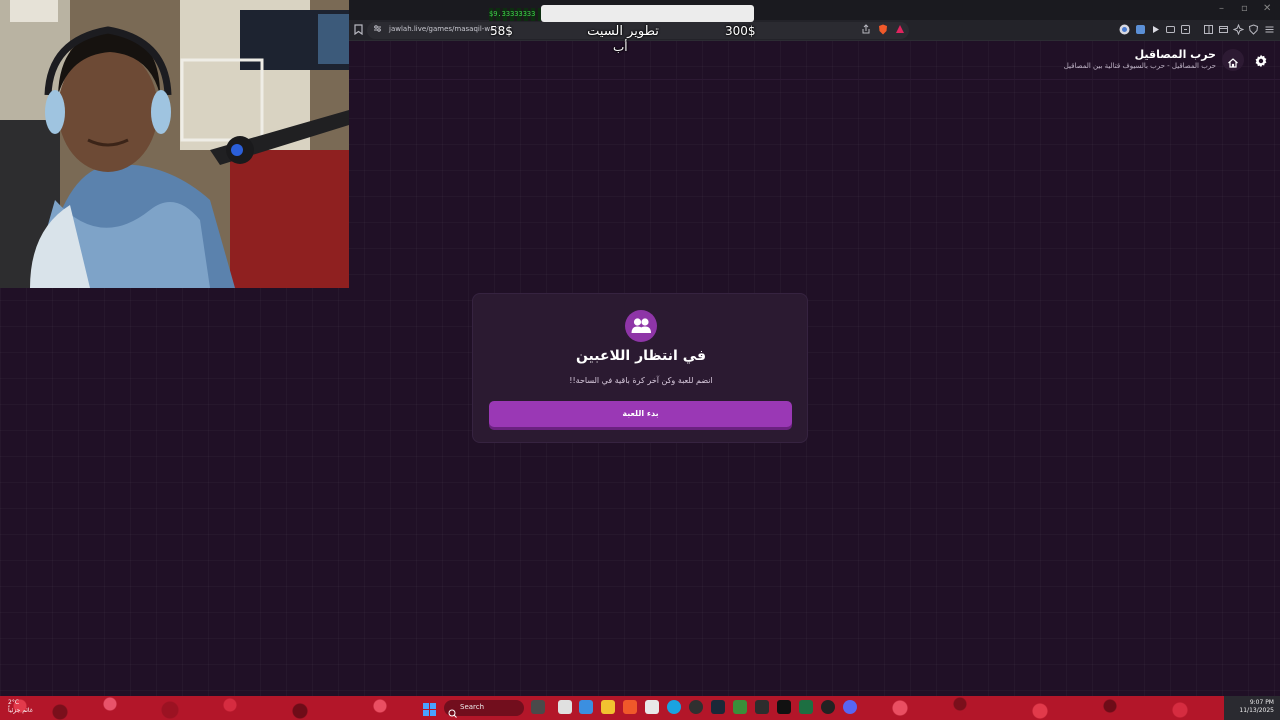  Describe the element at coordinates (641, 356) in the screenshot. I see `waiting-title: في انتظار اللاعبين` at that location.